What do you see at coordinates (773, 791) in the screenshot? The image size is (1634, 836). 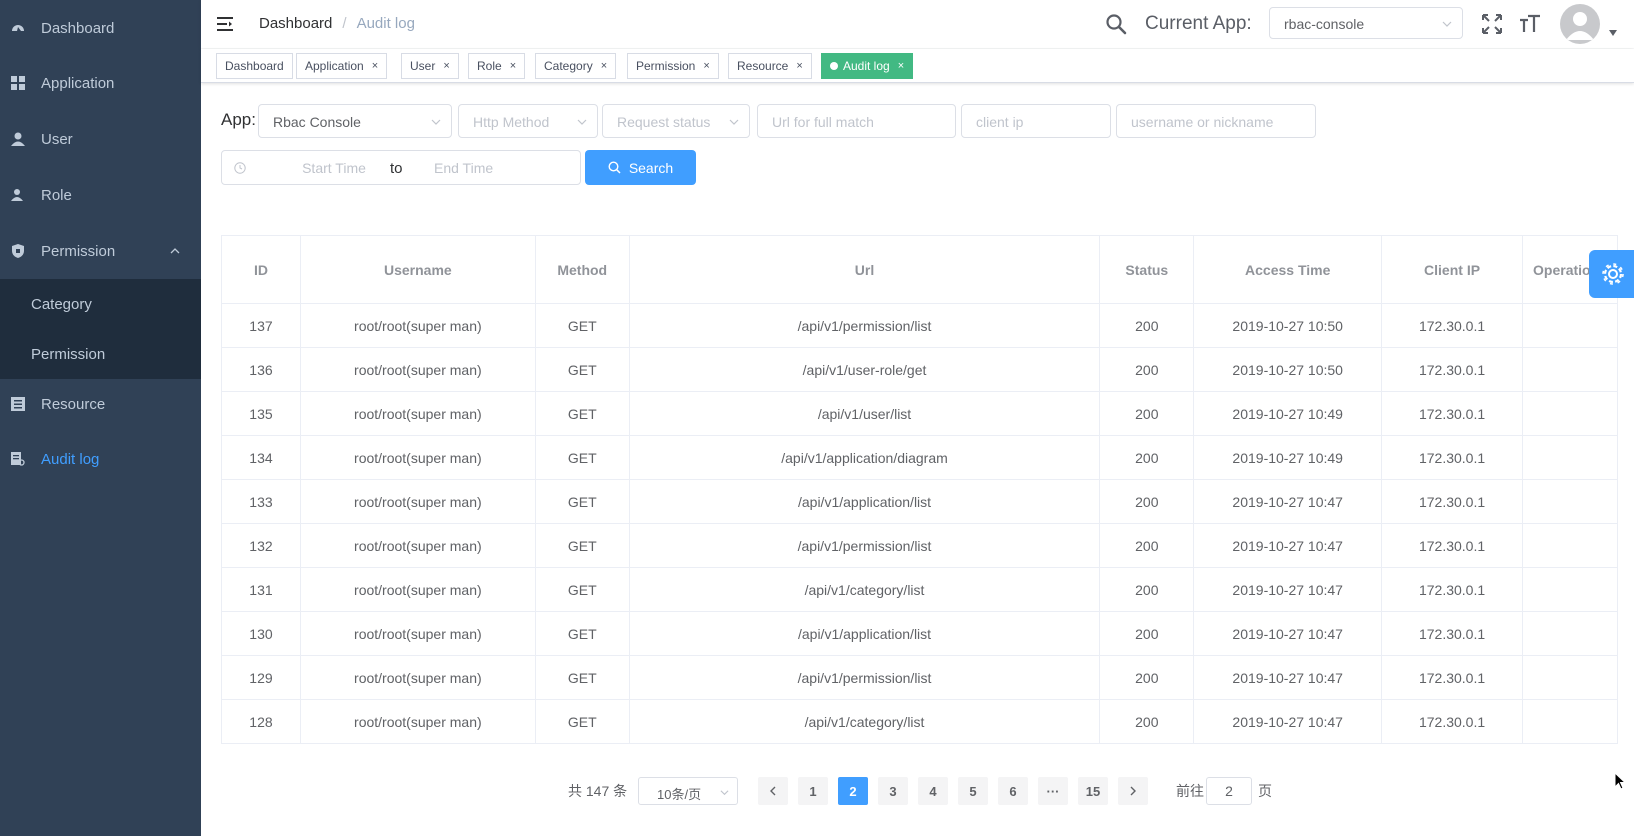 I see `prev-page-button` at bounding box center [773, 791].